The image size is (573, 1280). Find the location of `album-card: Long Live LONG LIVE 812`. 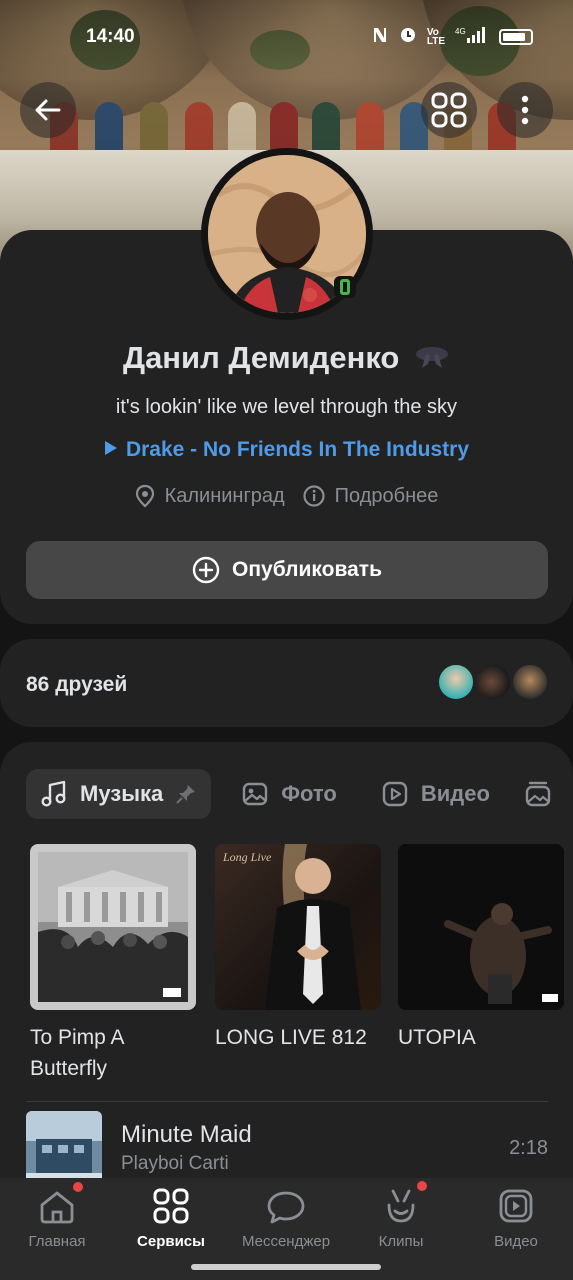

album-card: Long Live LONG LIVE 812 is located at coordinates (298, 948).